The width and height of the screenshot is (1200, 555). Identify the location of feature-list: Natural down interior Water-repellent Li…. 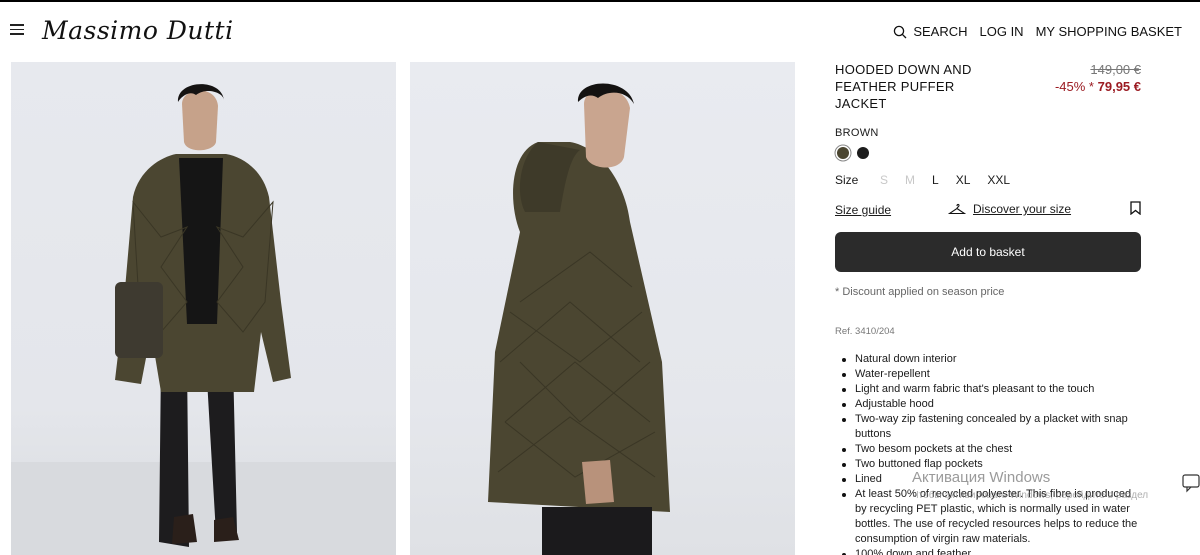
(993, 453).